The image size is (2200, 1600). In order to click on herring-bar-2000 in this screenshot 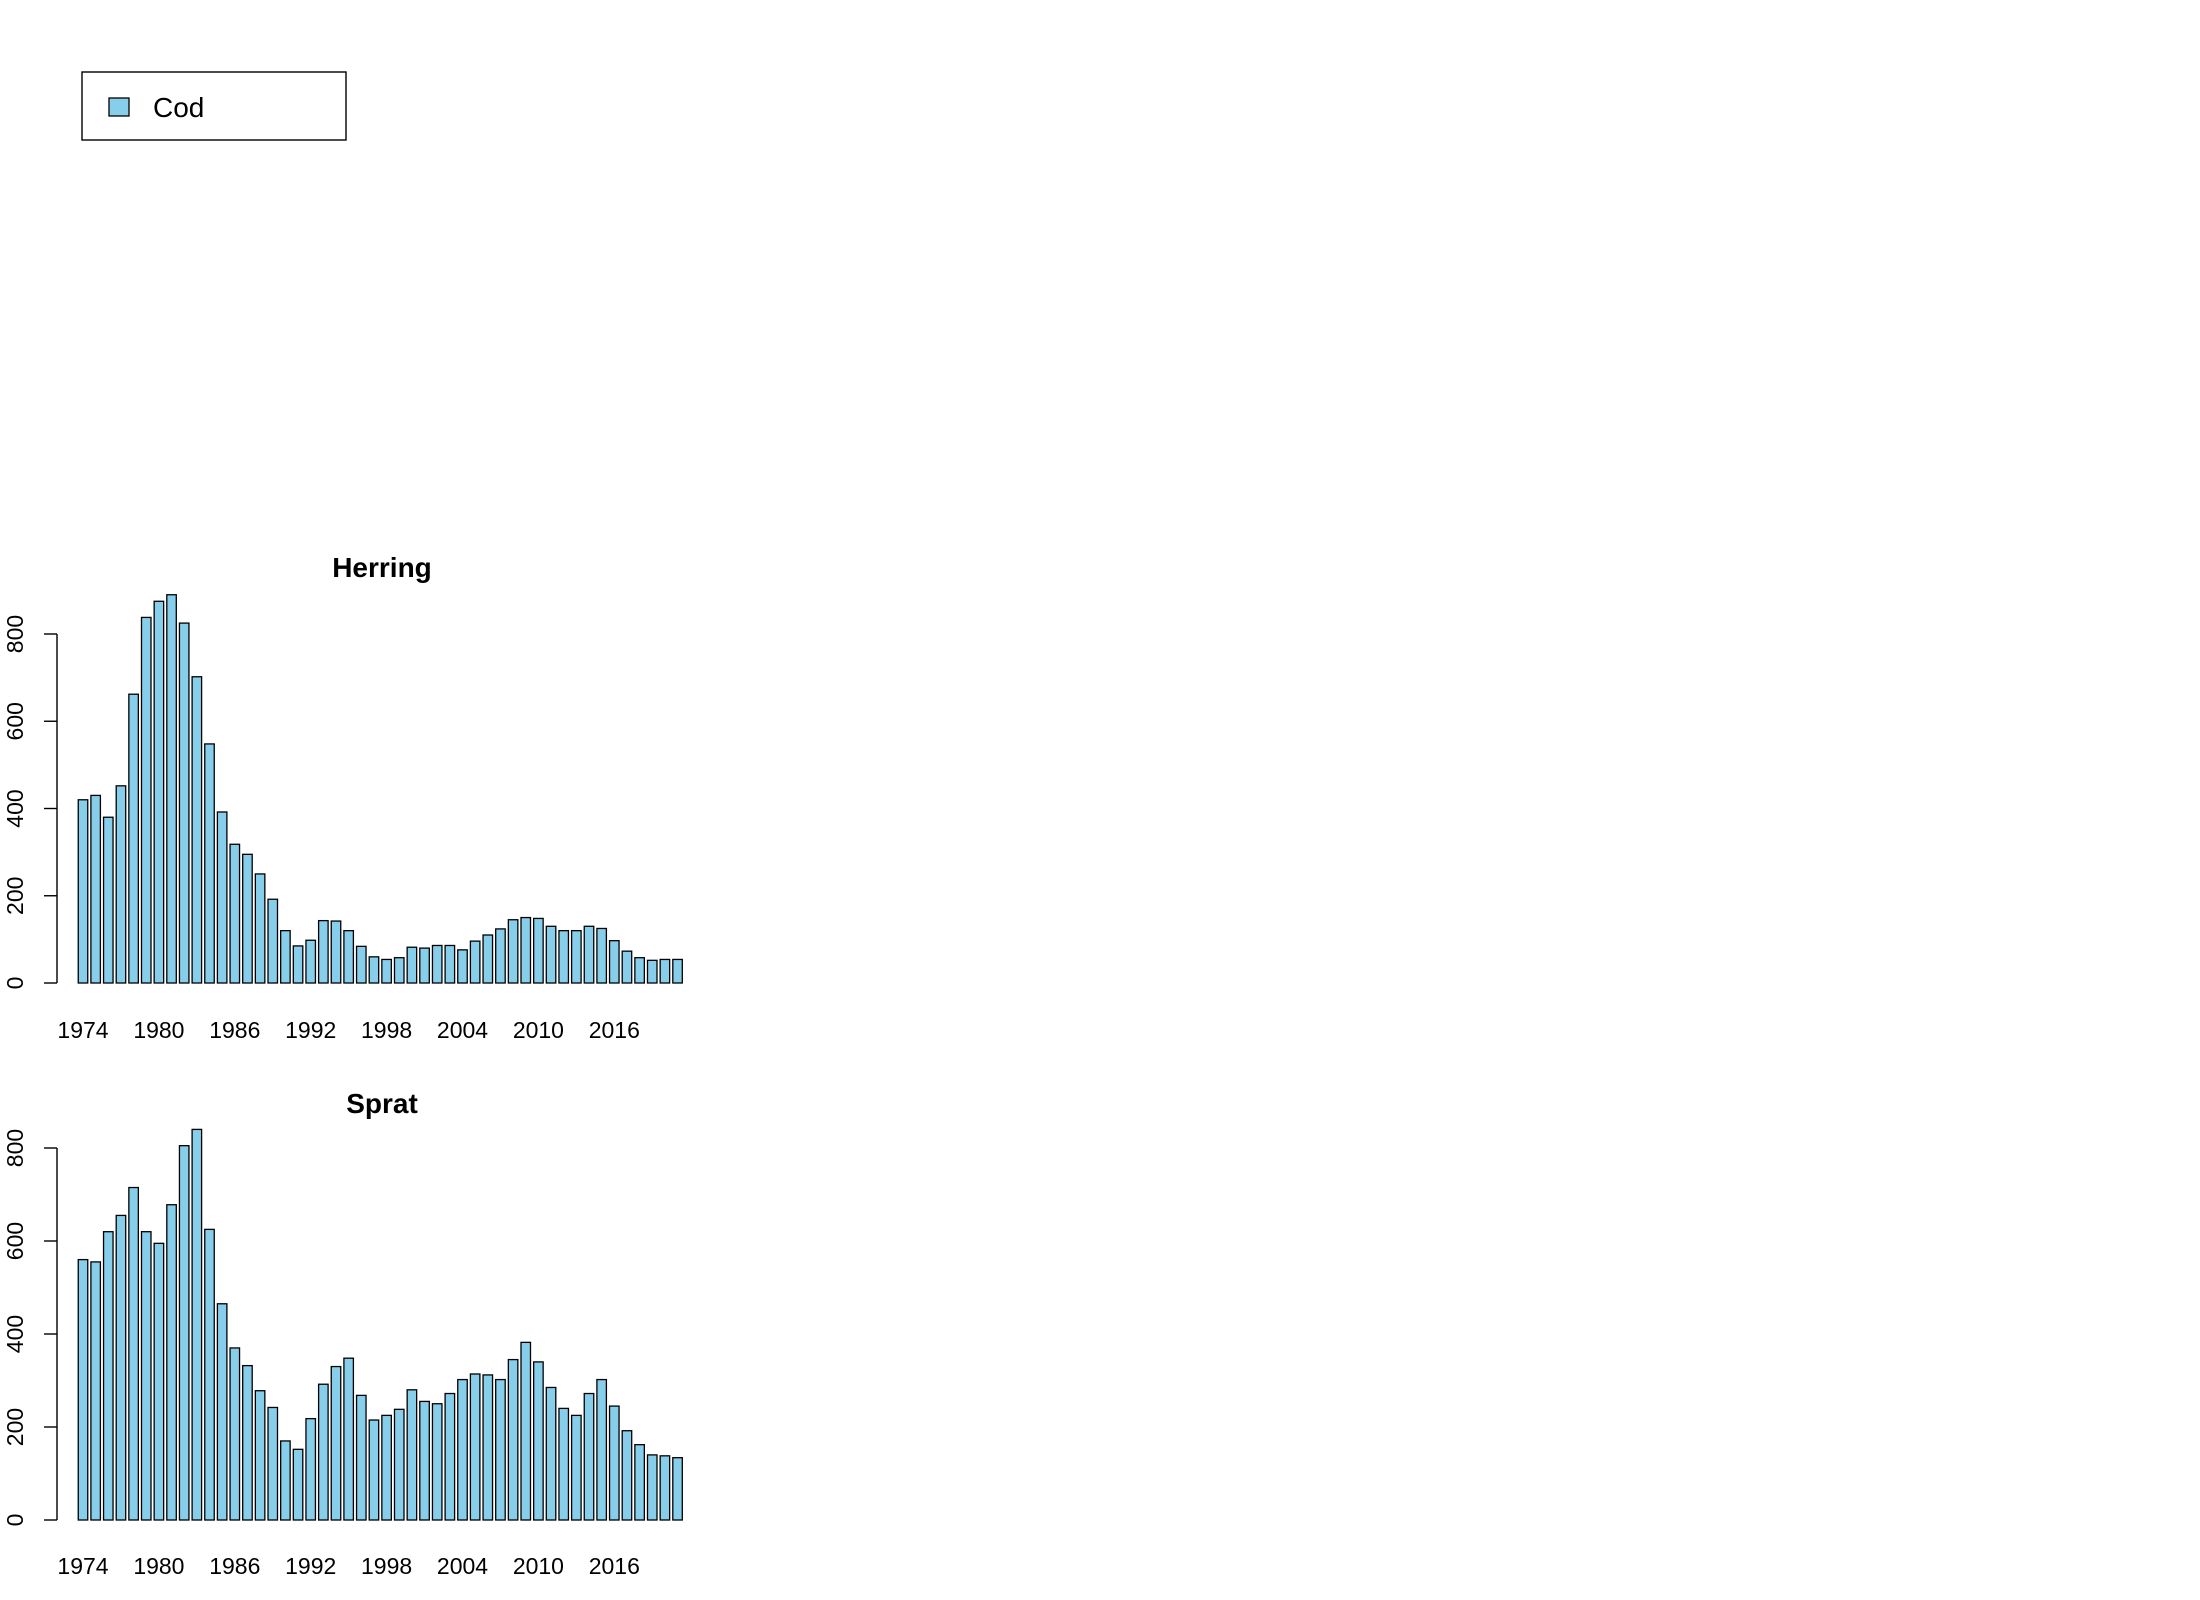, I will do `click(412, 965)`.